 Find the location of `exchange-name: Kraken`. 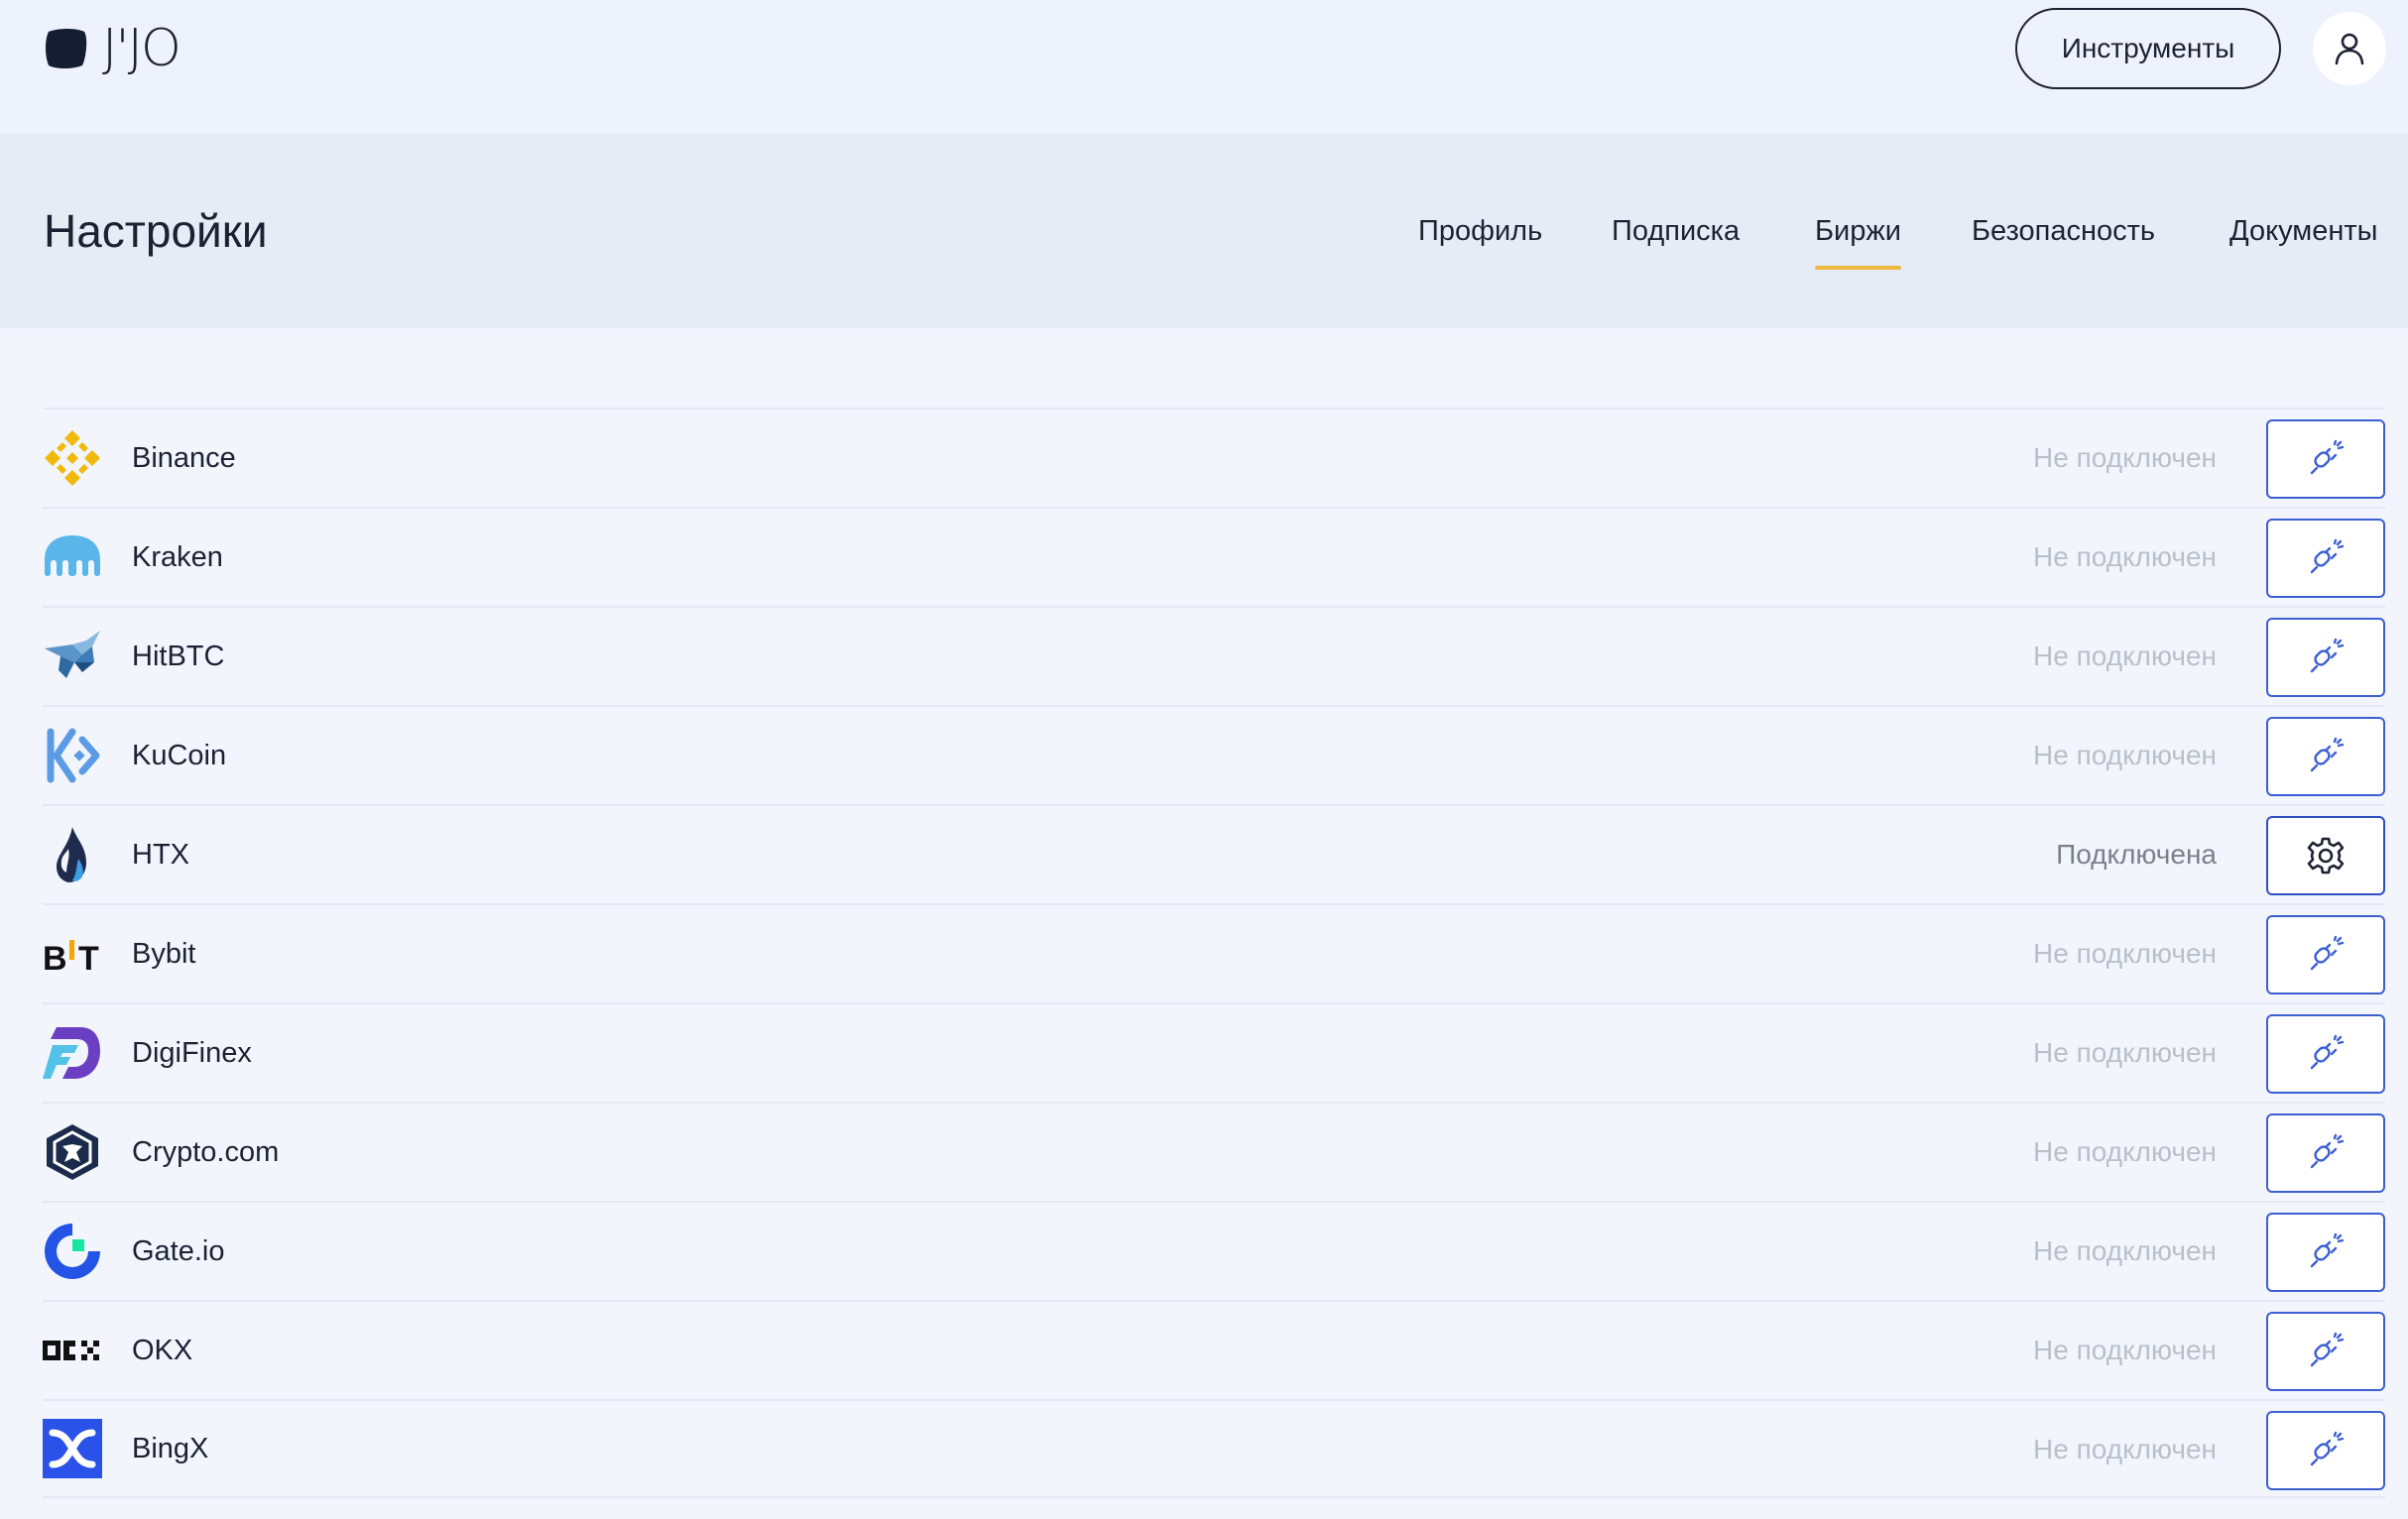

exchange-name: Kraken is located at coordinates (177, 556).